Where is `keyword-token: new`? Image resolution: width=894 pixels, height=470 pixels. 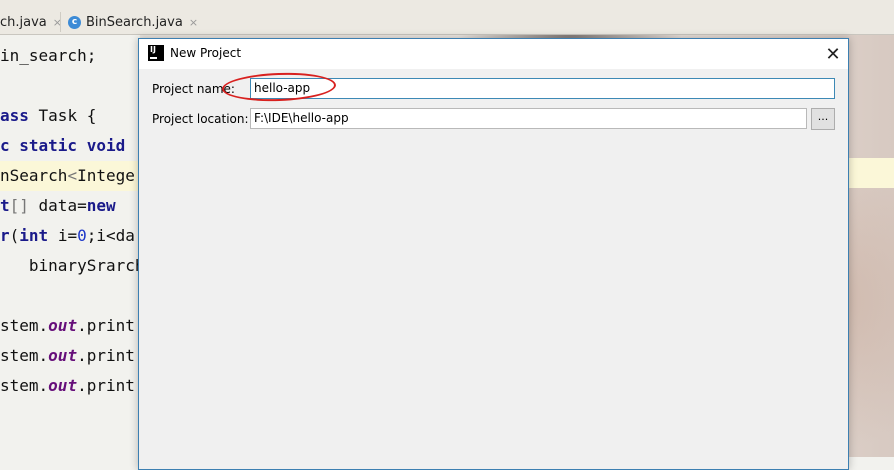
keyword-token: new is located at coordinates (101, 205).